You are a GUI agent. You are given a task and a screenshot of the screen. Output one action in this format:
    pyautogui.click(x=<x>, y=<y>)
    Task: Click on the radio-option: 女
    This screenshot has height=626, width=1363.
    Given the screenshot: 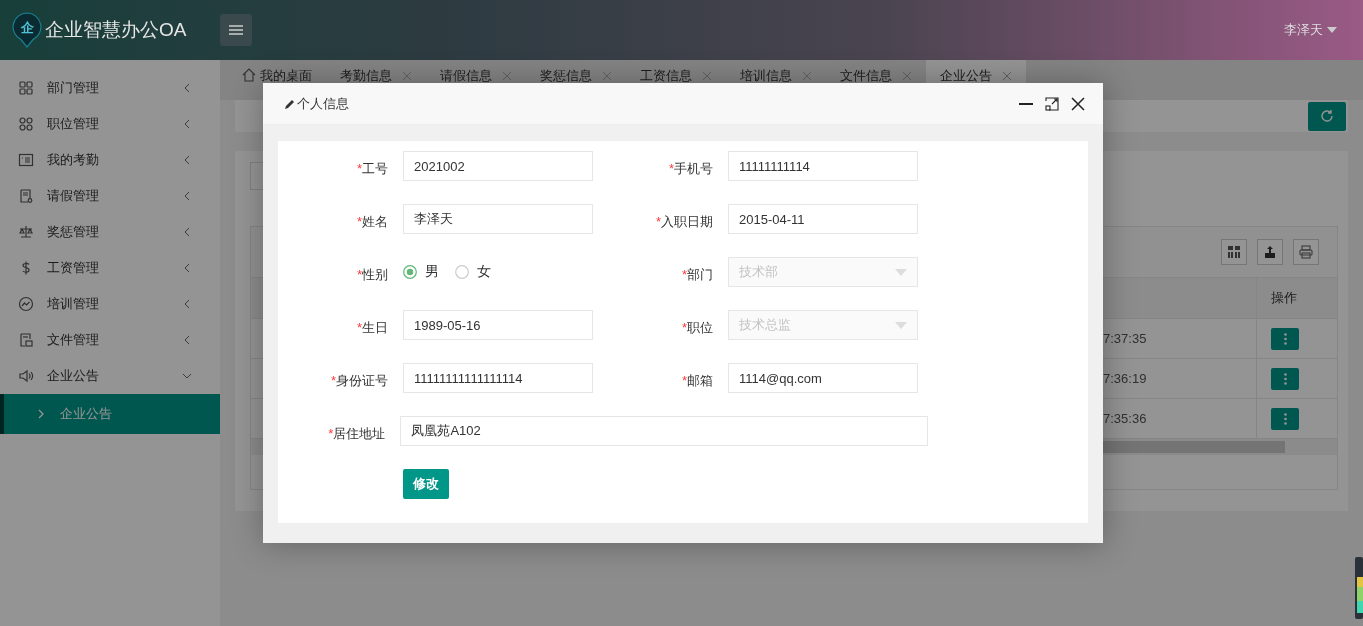 What is the action you would take?
    pyautogui.click(x=473, y=272)
    